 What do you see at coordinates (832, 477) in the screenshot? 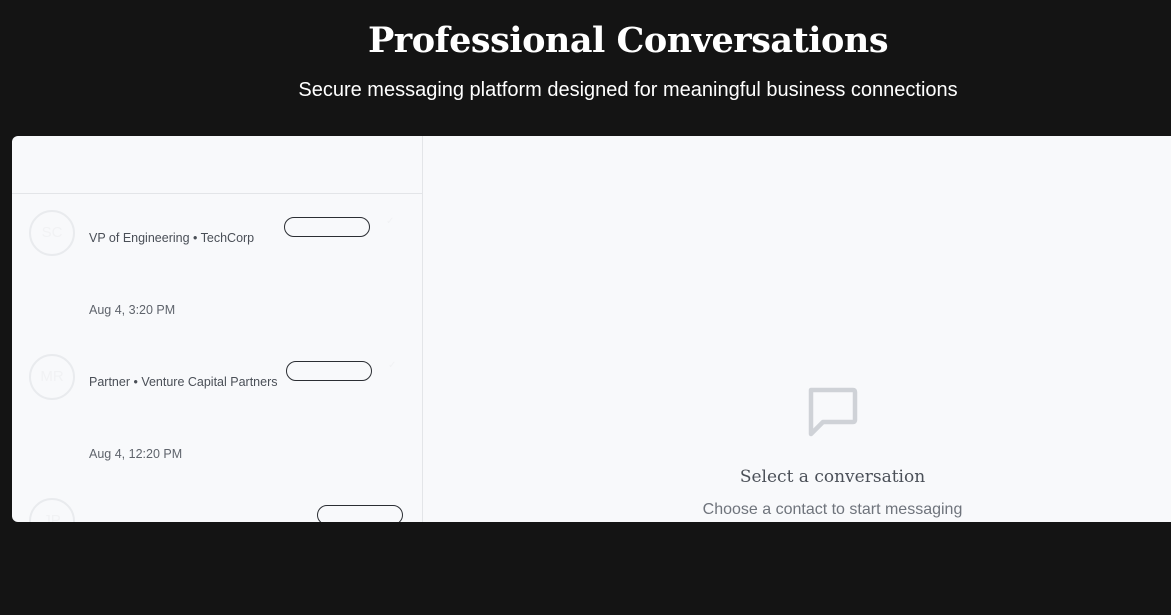
I see `empty-state-title: Select a conversation` at bounding box center [832, 477].